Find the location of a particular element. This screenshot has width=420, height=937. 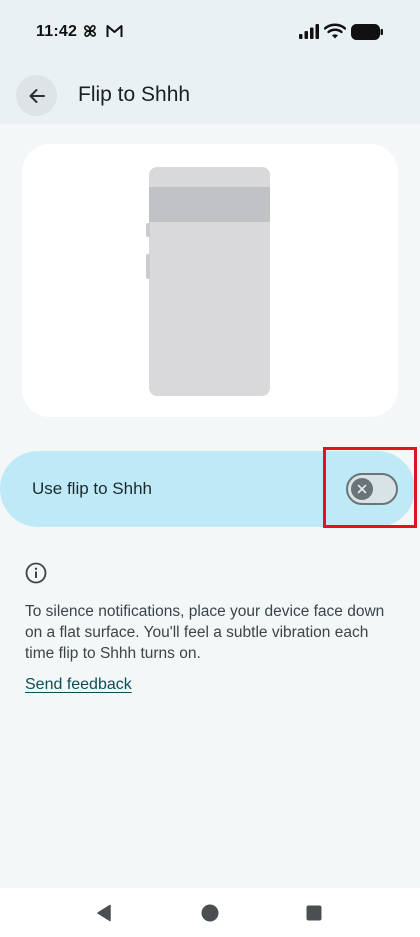

home-circle-icon is located at coordinates (210, 912).